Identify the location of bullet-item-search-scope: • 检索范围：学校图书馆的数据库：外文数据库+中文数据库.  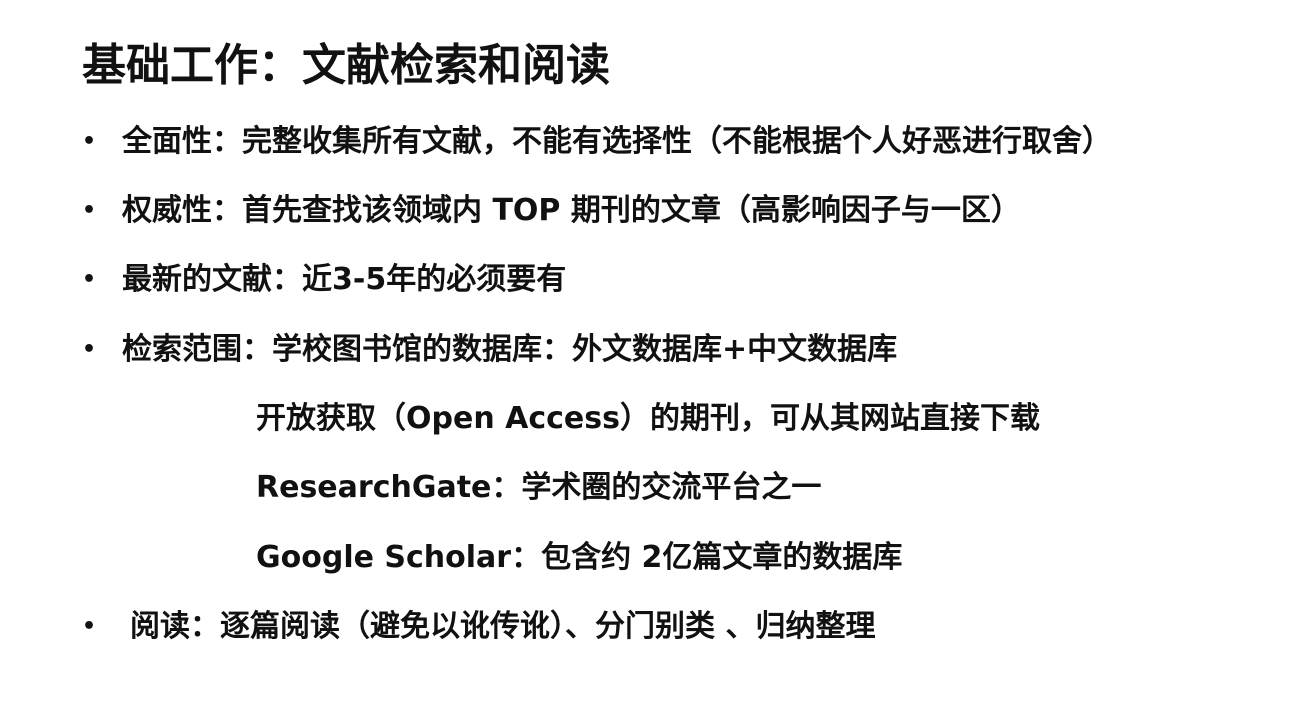
(489, 350).